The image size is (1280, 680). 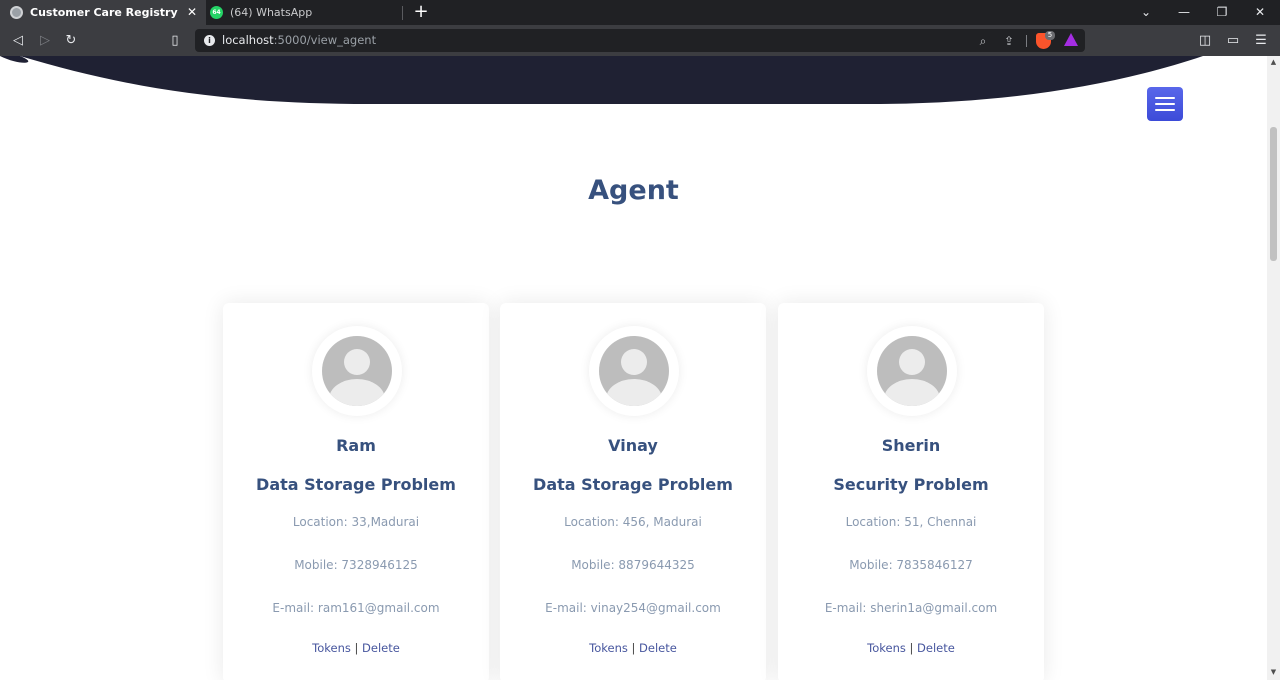 What do you see at coordinates (601, 80) in the screenshot?
I see `hero-curve` at bounding box center [601, 80].